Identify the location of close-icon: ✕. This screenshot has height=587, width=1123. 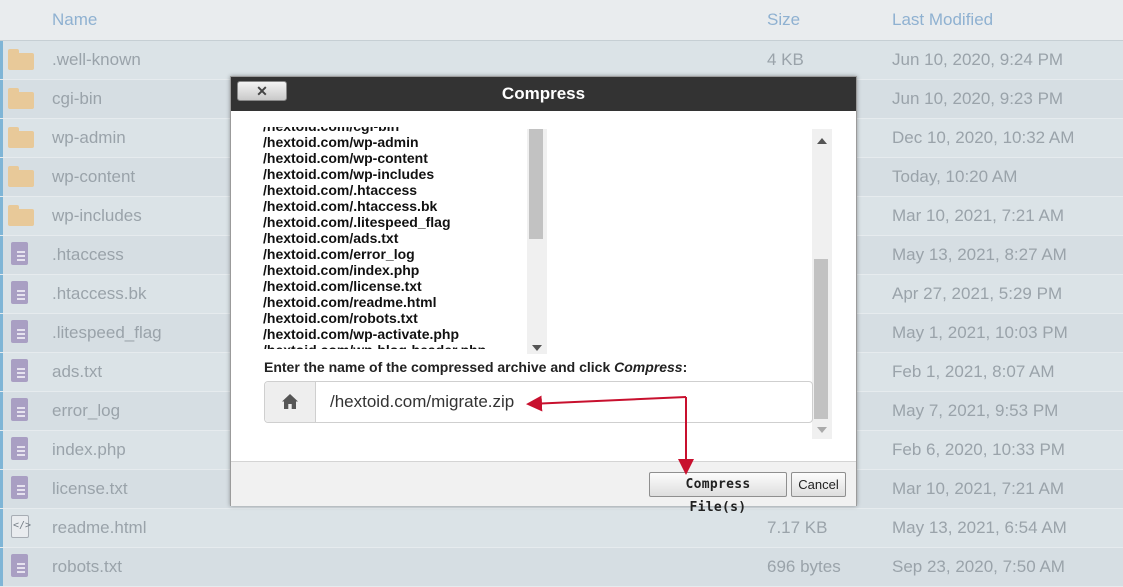
(262, 91).